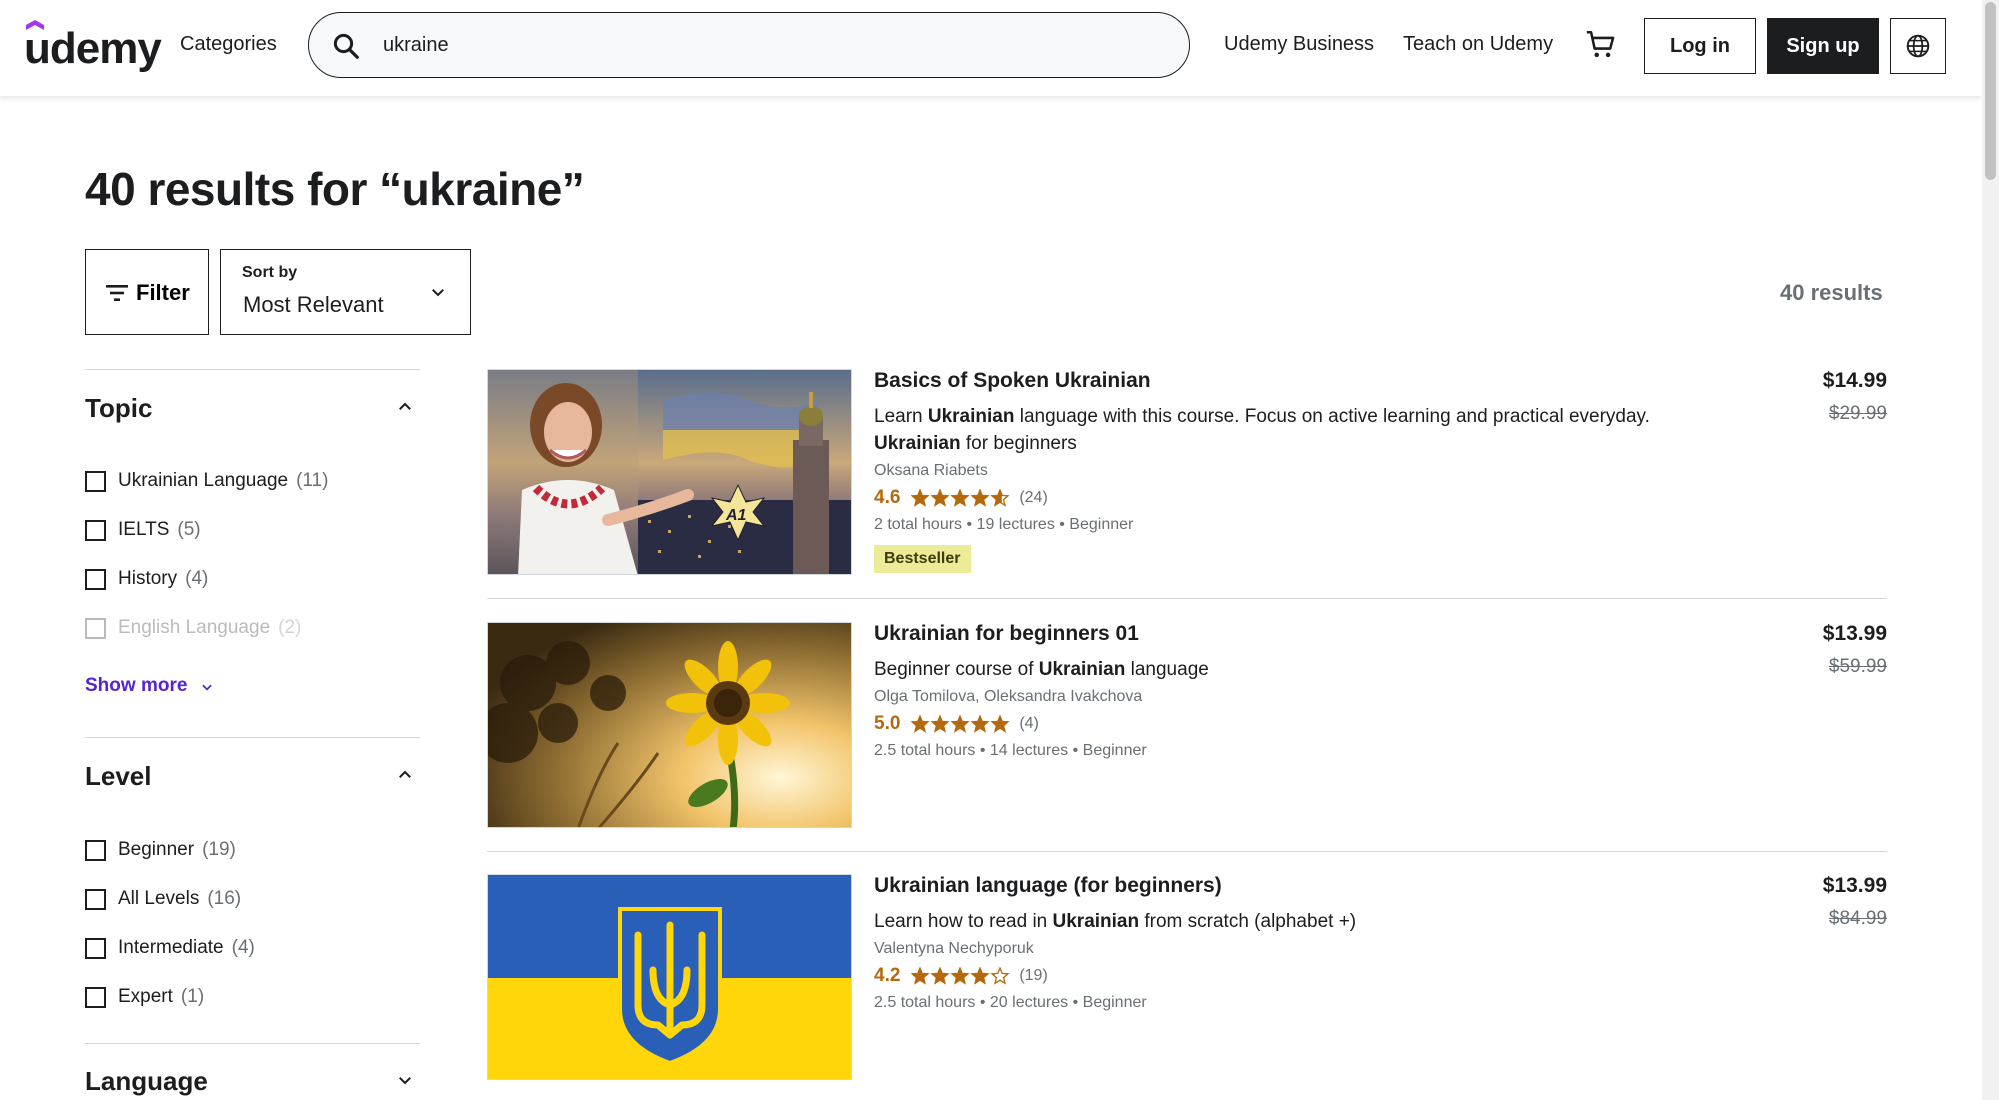 The width and height of the screenshot is (1999, 1100). I want to click on show-more-link: Show more, so click(148, 686).